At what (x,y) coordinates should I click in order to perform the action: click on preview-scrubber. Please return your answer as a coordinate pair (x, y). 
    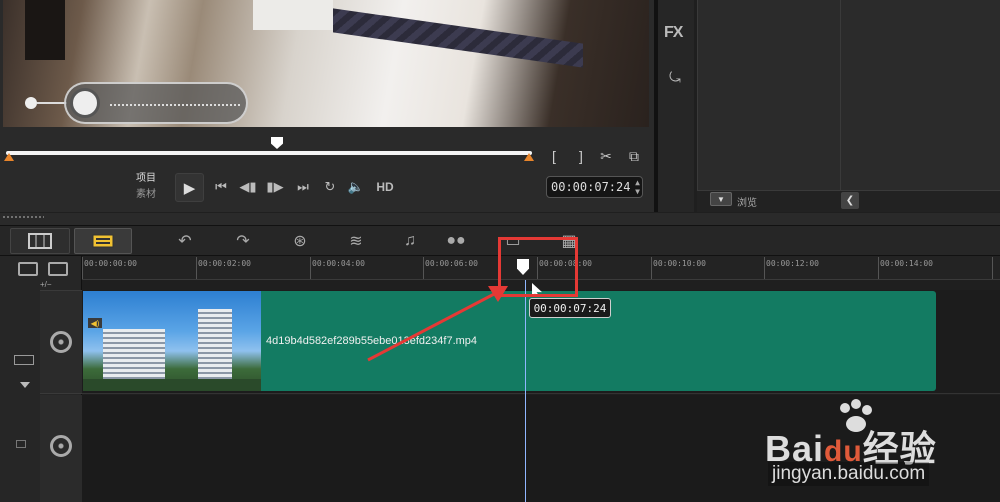
    Looking at the image, I should click on (269, 153).